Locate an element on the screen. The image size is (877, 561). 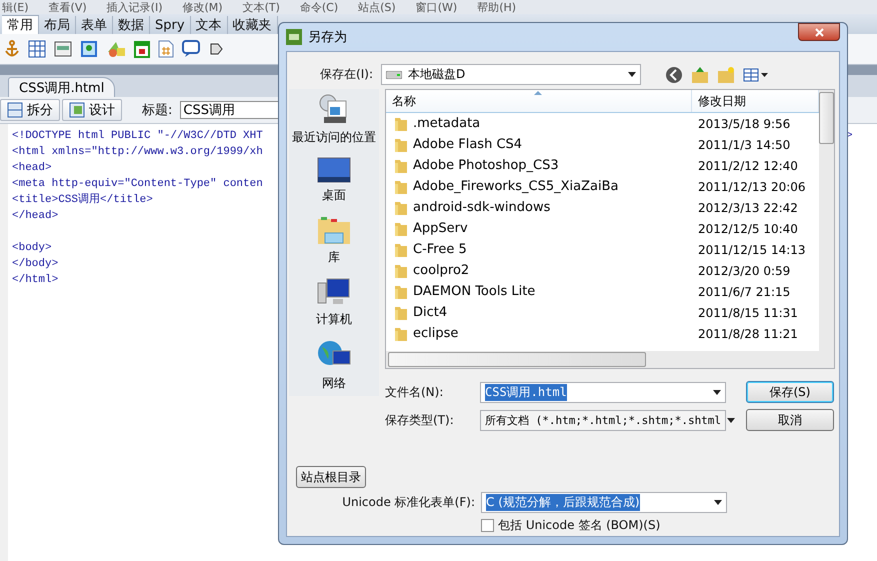
site-root-button: 站点根目录 is located at coordinates (331, 477).